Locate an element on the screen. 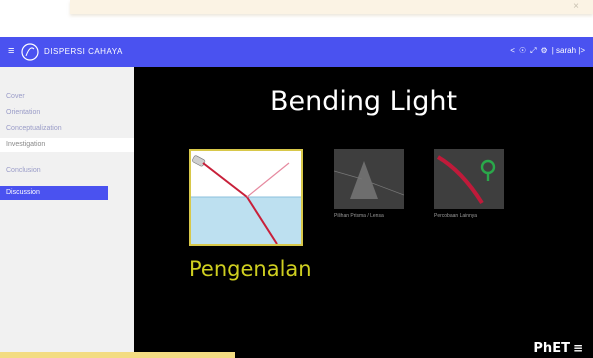 The width and height of the screenshot is (593, 358). header-tools: < ☉ ⤢ ⚙ | sarah |> is located at coordinates (547, 51).